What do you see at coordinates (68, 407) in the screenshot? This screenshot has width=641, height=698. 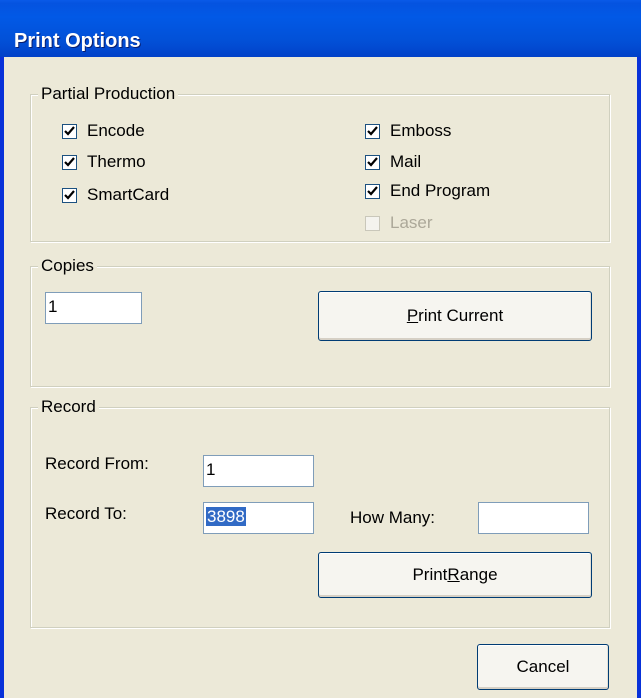 I see `record-legend: Record` at bounding box center [68, 407].